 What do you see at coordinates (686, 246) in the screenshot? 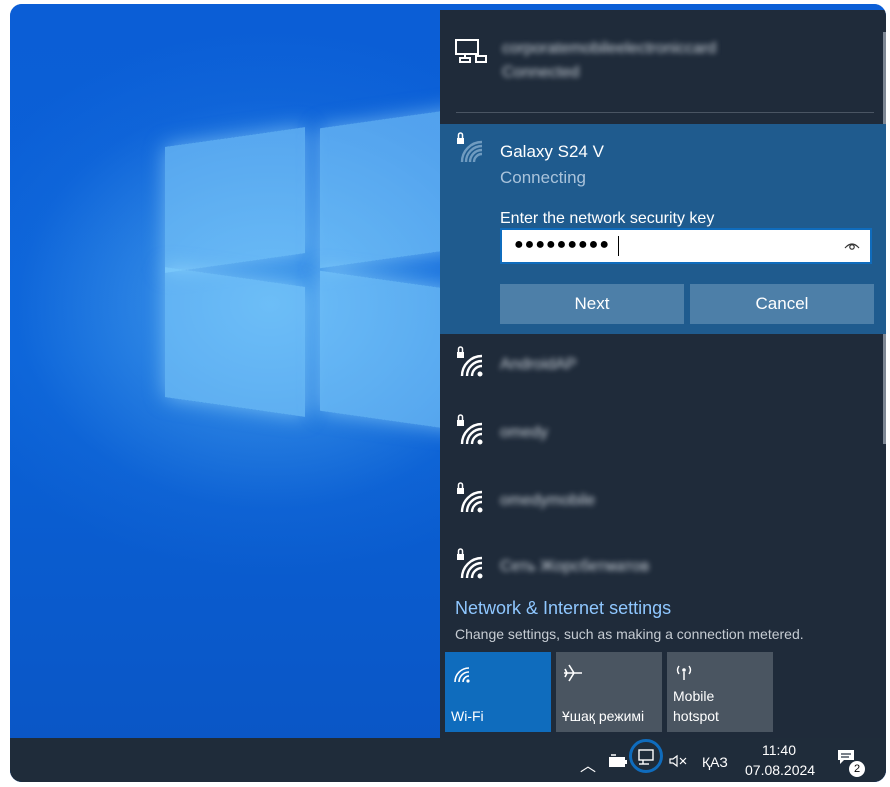
I see `security-key-input: ●●●●●●●●●` at bounding box center [686, 246].